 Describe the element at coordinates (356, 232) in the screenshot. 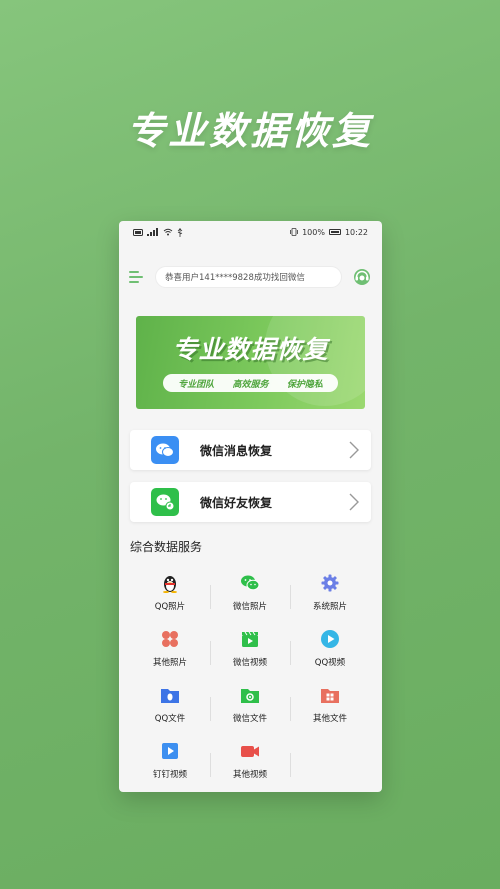

I see `clock: 10:22` at that location.